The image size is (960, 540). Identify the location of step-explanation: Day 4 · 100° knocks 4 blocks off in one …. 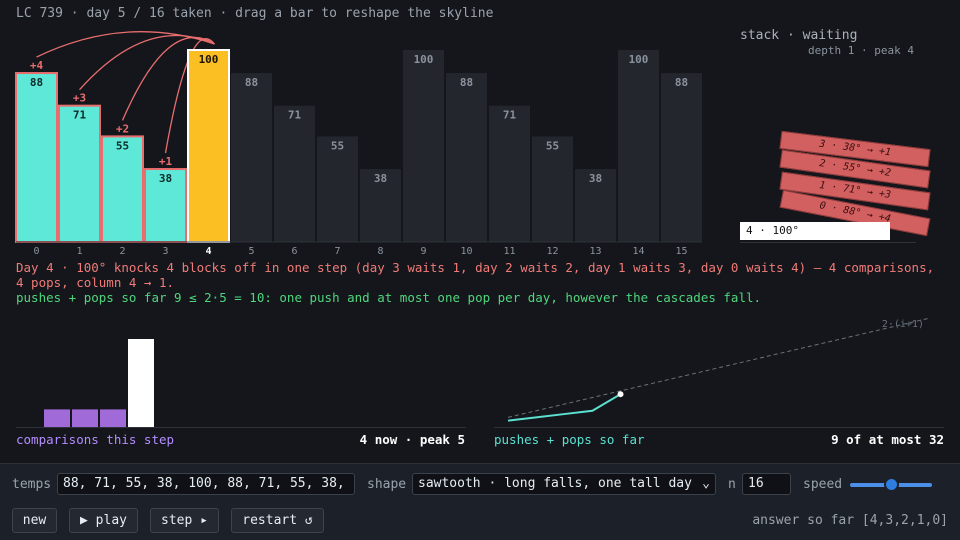
(475, 275).